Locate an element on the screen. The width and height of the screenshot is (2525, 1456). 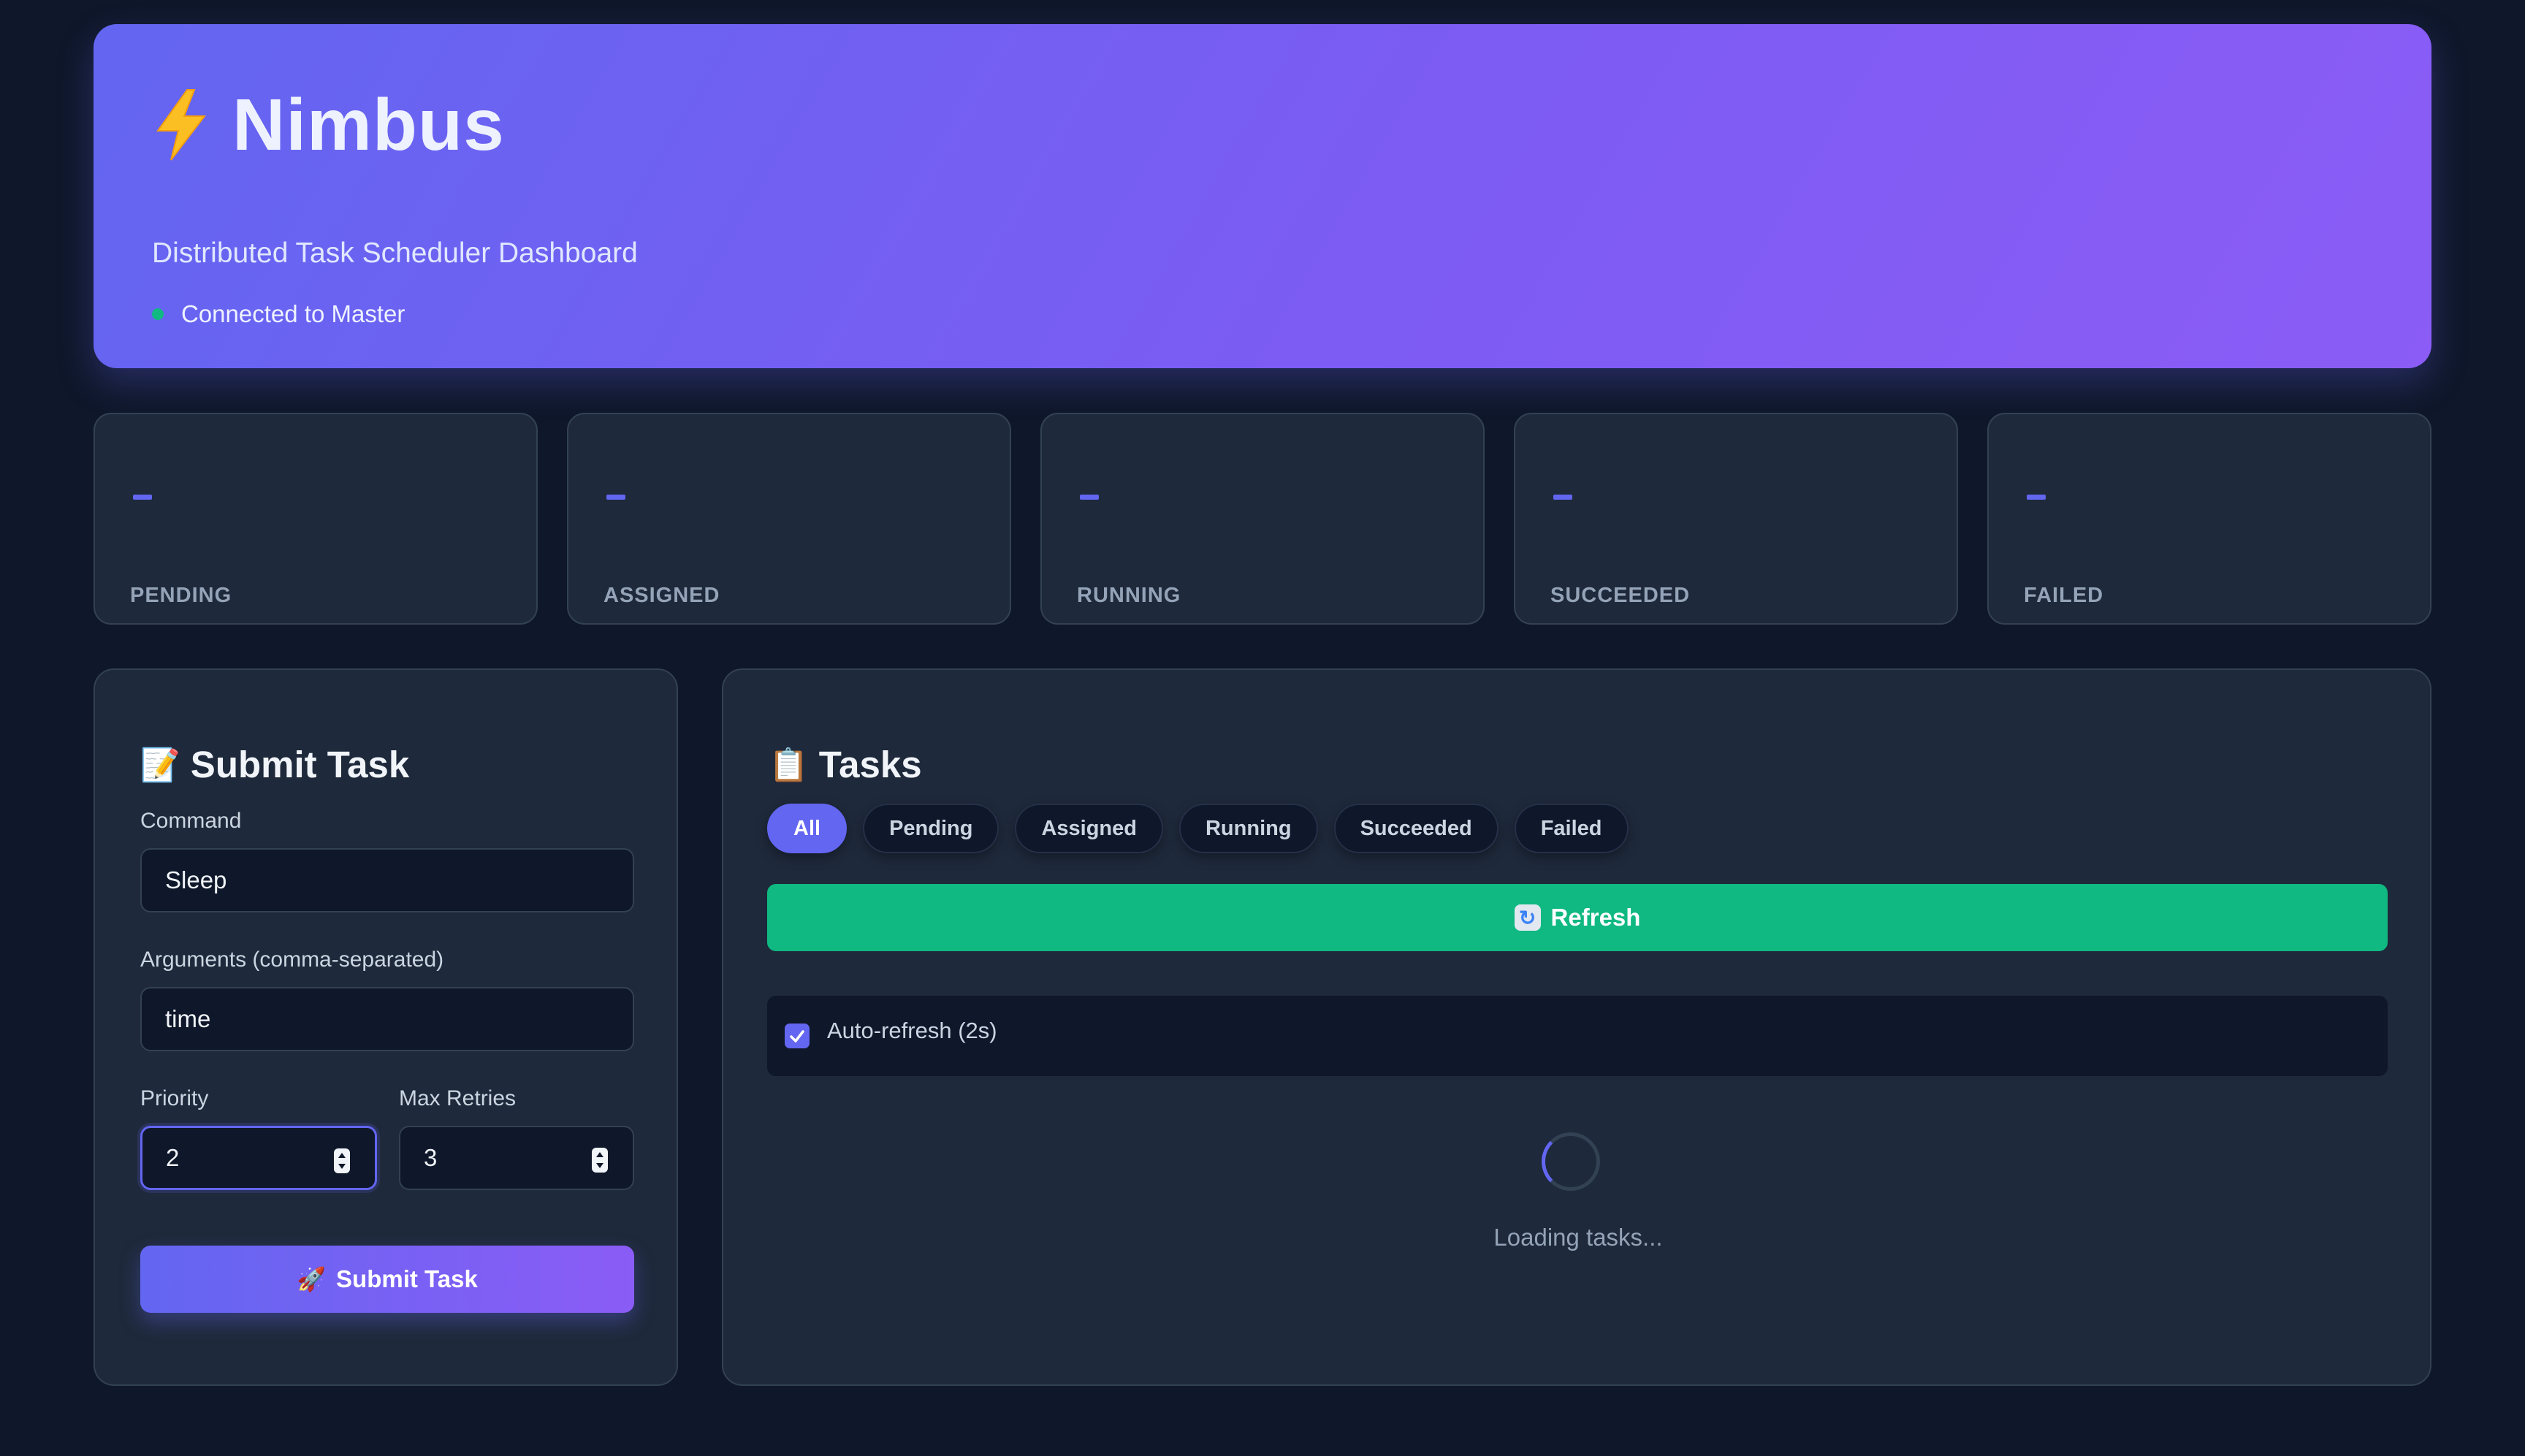
command-input: Sleep is located at coordinates (387, 880).